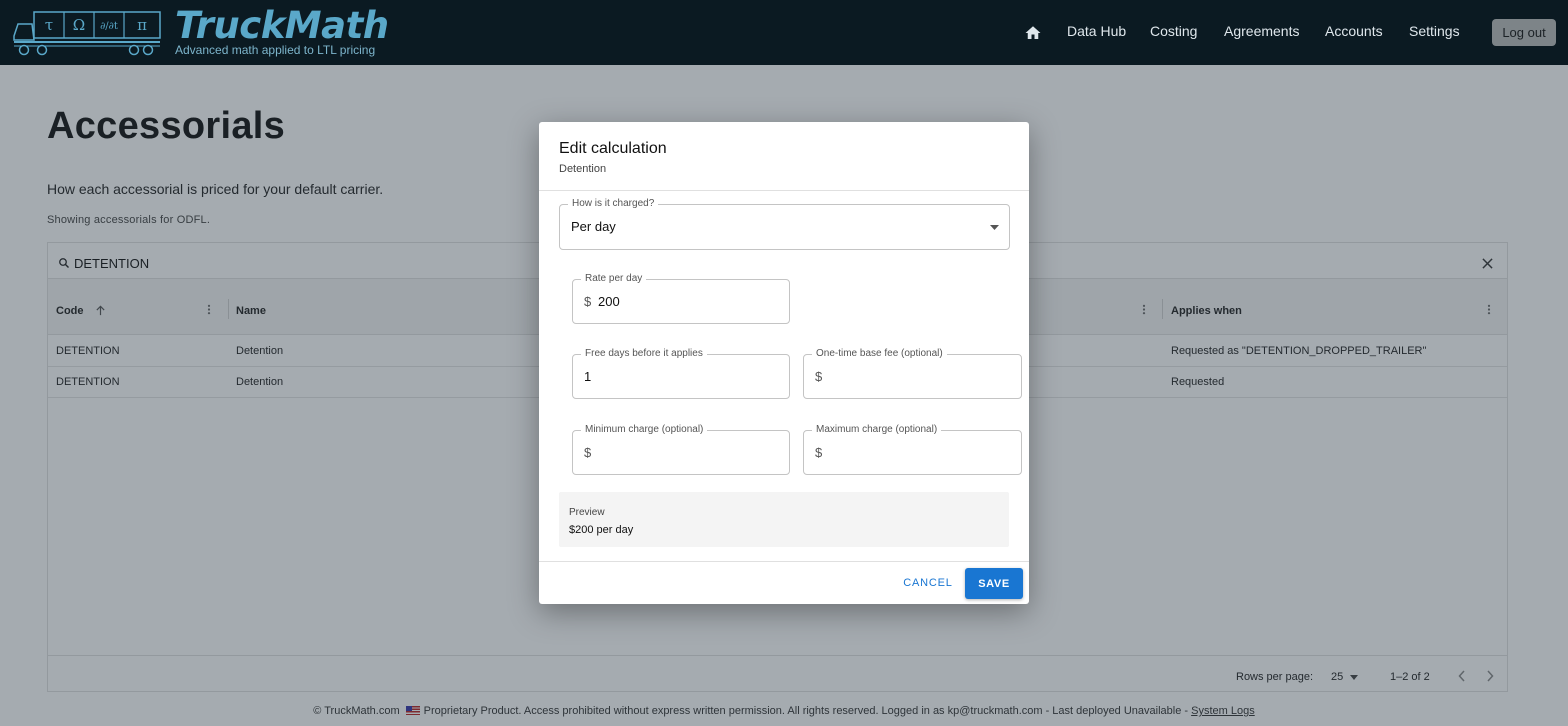 The width and height of the screenshot is (1568, 726). What do you see at coordinates (644, 430) in the screenshot?
I see `min-charge-label: Minimum charge (optional)` at bounding box center [644, 430].